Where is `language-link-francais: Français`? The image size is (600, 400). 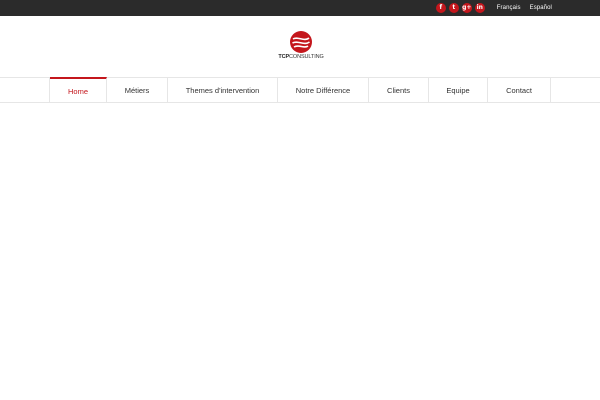 language-link-francais: Français is located at coordinates (509, 8).